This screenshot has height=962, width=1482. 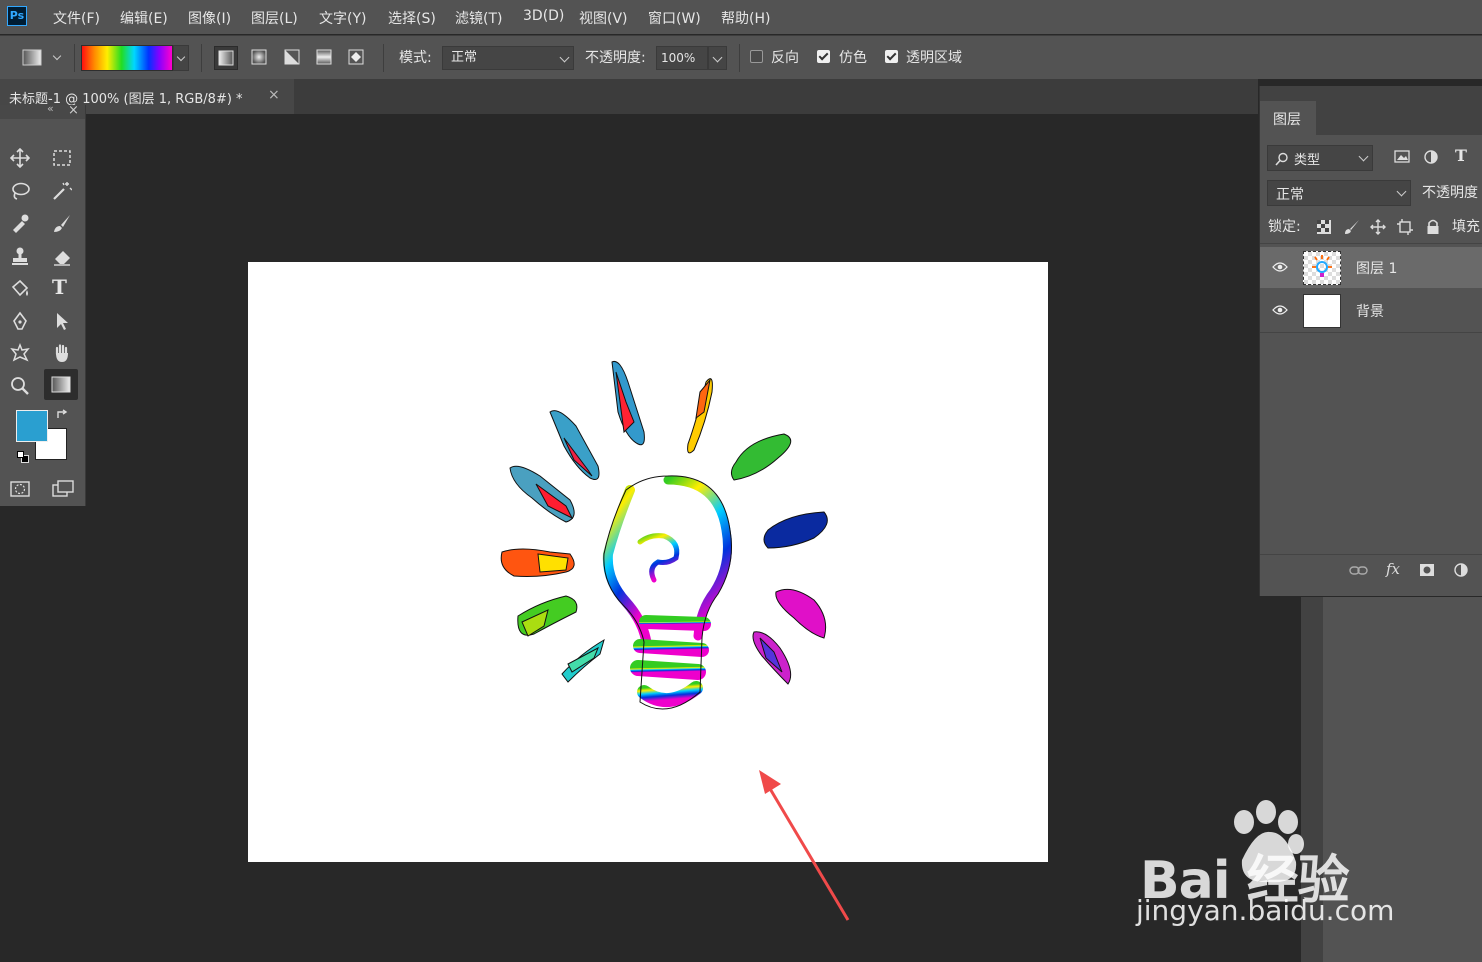 I want to click on layers-panel-tabbar: 图层, so click(x=1371, y=110).